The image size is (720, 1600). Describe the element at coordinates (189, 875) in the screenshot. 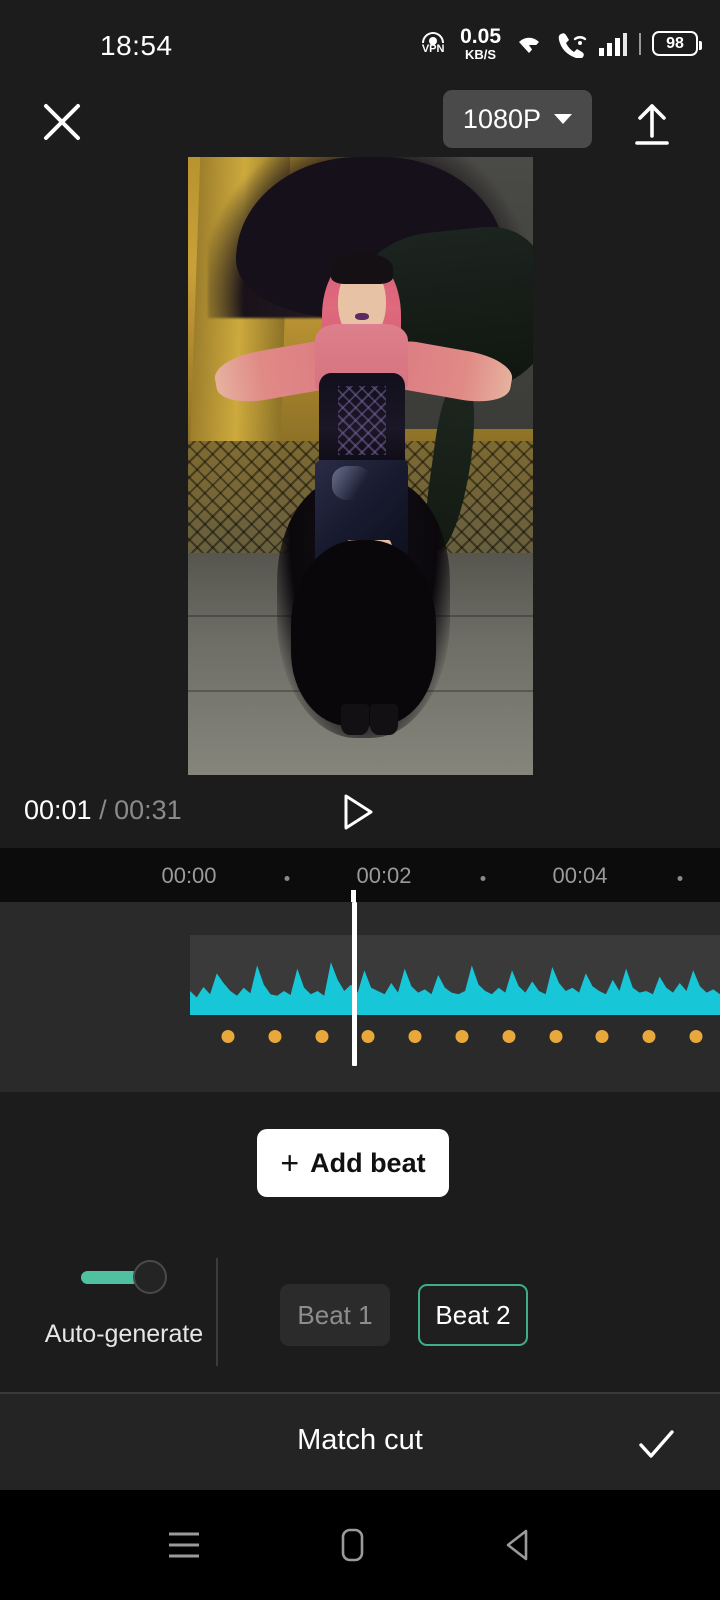

I see `ruler-label: 00:00` at that location.